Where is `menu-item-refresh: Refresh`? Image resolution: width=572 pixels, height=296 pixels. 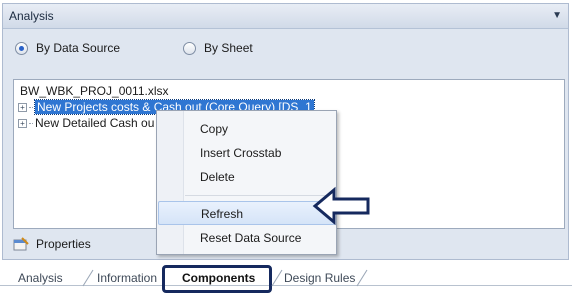
menu-item-refresh: Refresh is located at coordinates (246, 213).